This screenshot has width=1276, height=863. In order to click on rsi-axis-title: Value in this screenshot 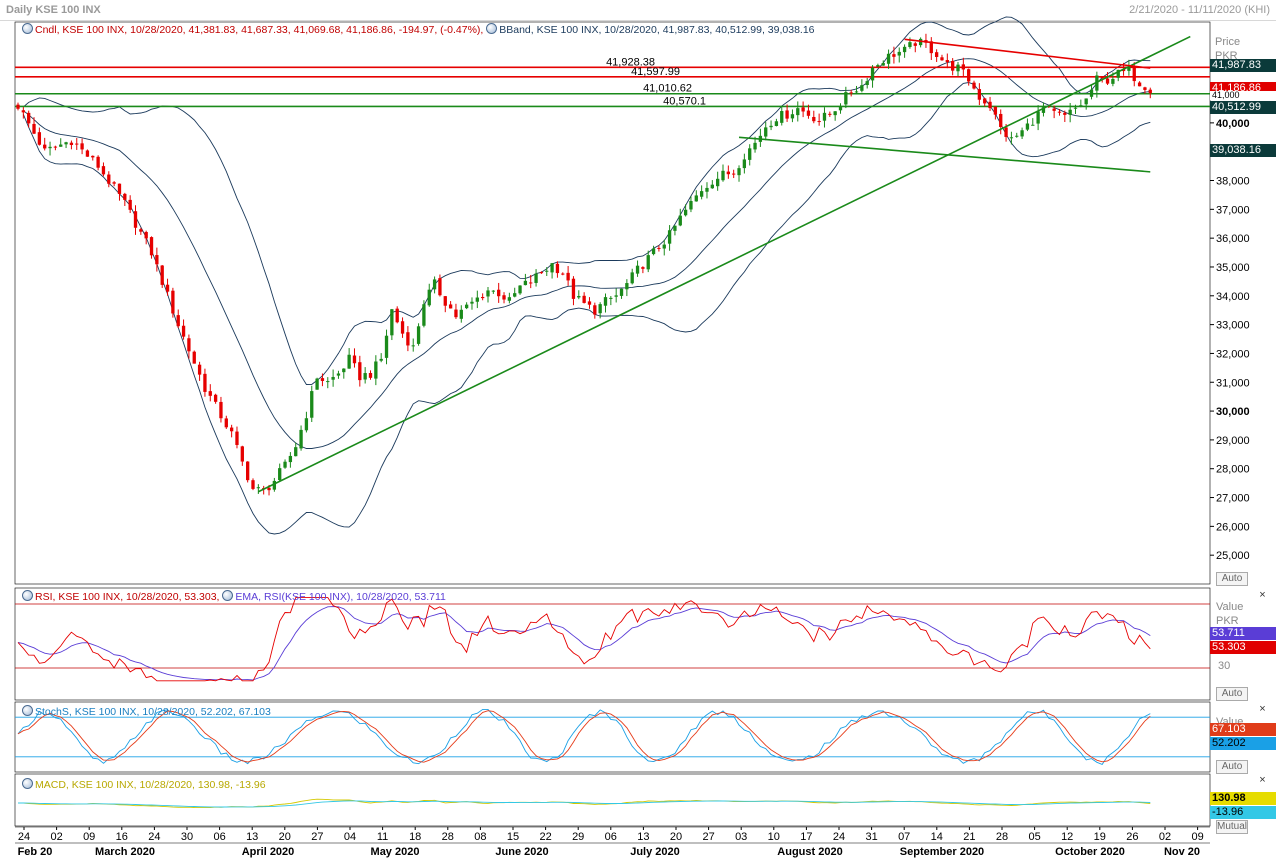, I will do `click(1230, 607)`.